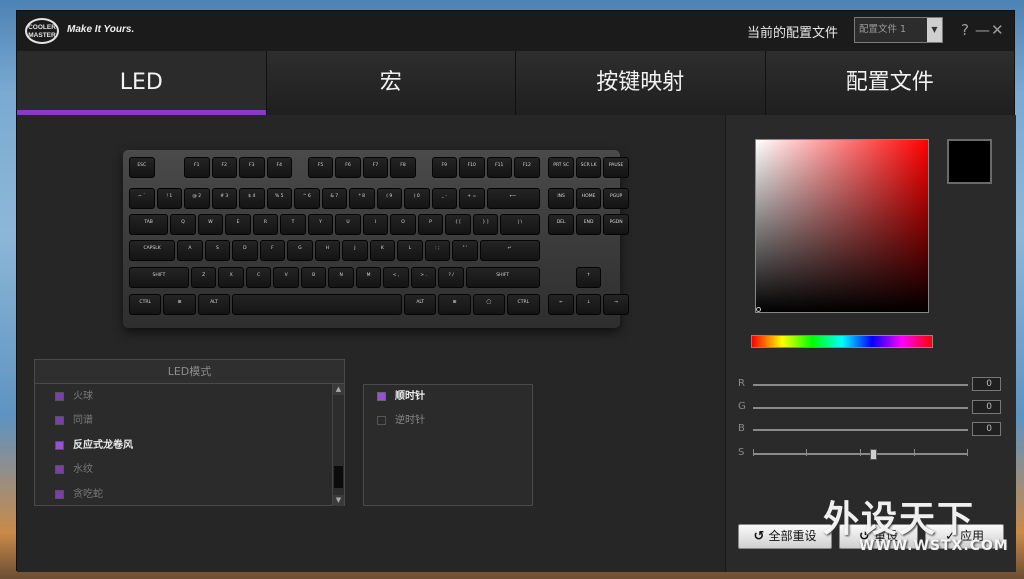 The height and width of the screenshot is (579, 1024). Describe the element at coordinates (785, 536) in the screenshot. I see `reset-all-button: ↺ 全部重设` at that location.